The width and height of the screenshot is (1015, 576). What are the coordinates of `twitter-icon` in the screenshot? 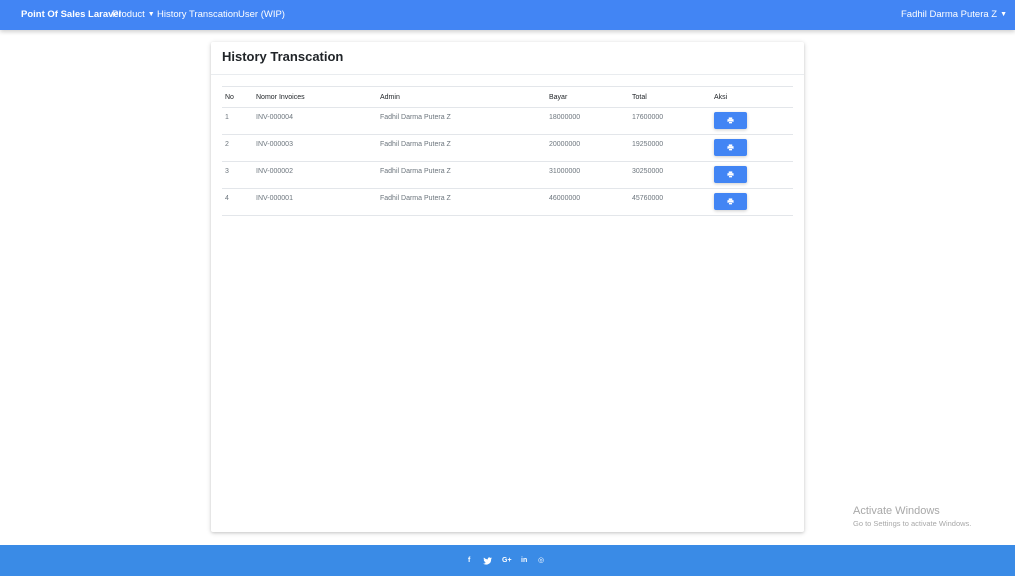 It's located at (487, 562).